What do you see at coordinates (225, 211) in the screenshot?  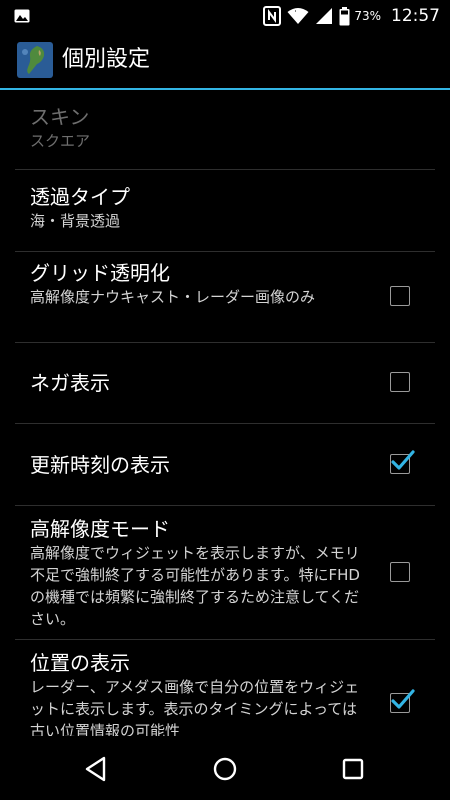 I see `setting-transparency-type: 透過タイプ 海・背景透過` at bounding box center [225, 211].